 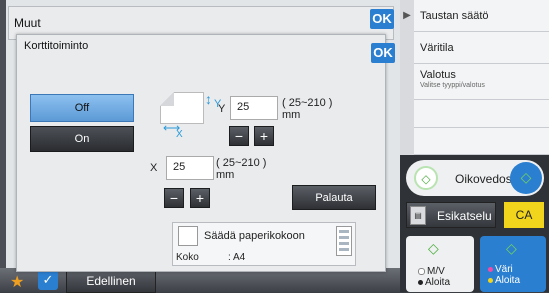 I want to click on card-shot-ok-button: OK, so click(x=383, y=53).